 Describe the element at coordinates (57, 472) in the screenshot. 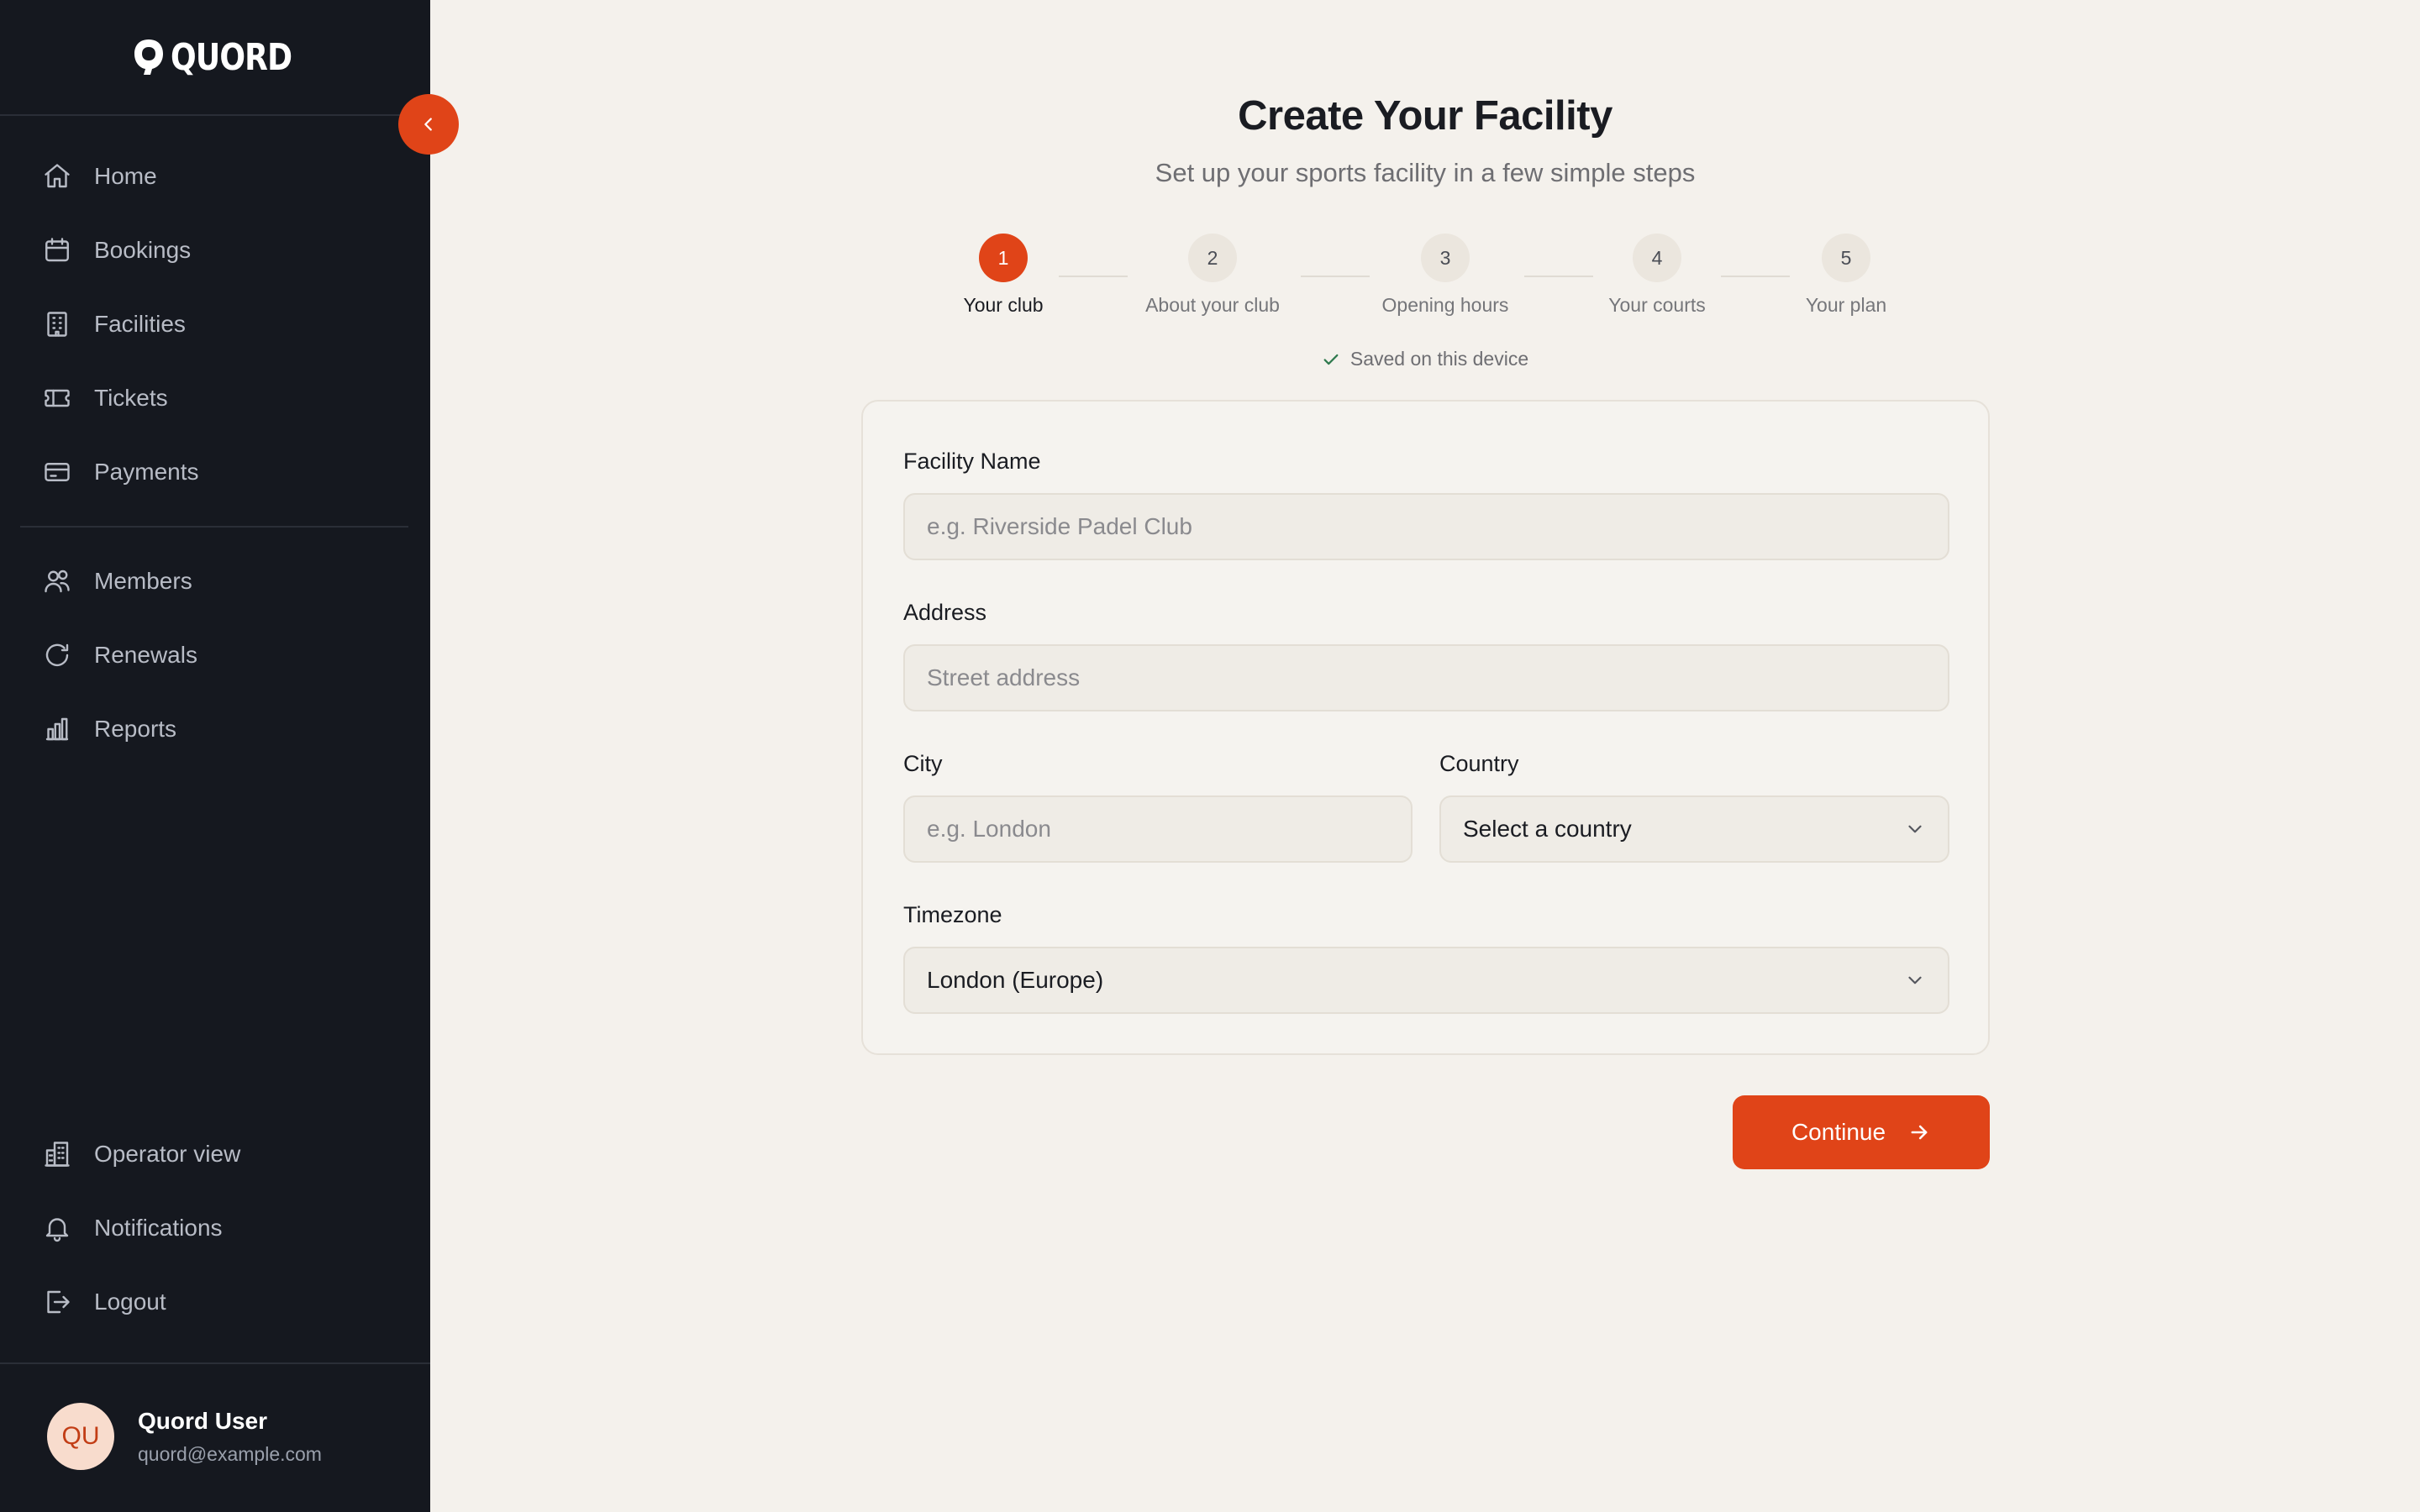

I see `credit-card-icon` at that location.